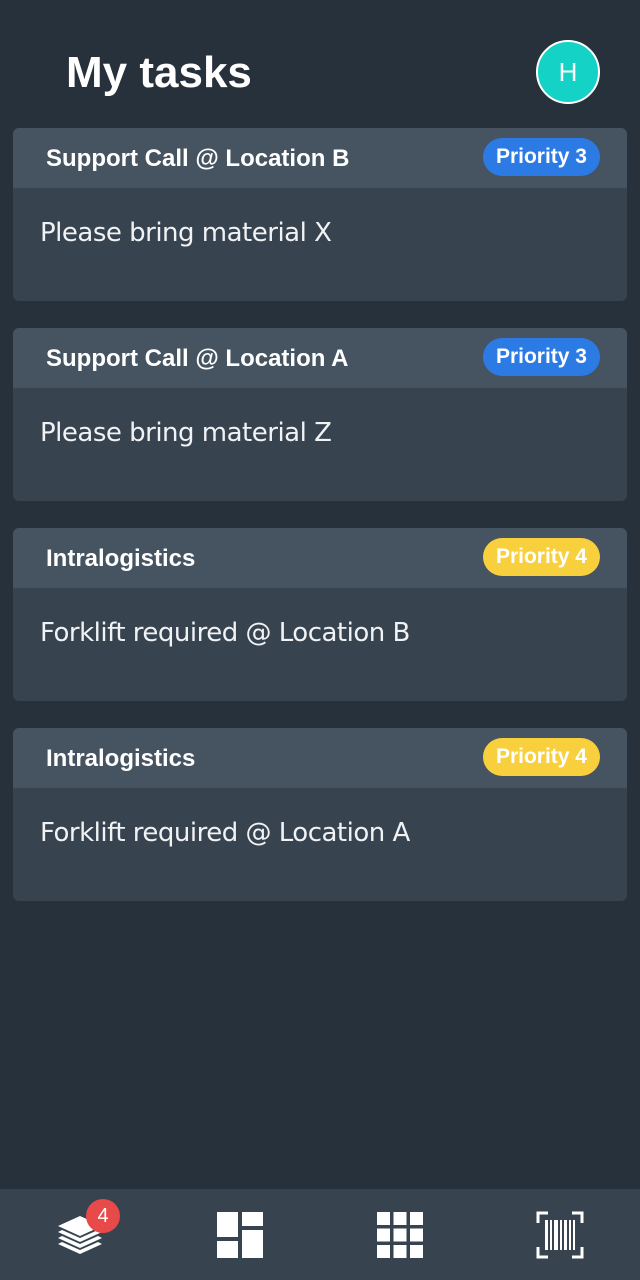  Describe the element at coordinates (225, 833) in the screenshot. I see `task-description: Forklift required @ Location A` at that location.